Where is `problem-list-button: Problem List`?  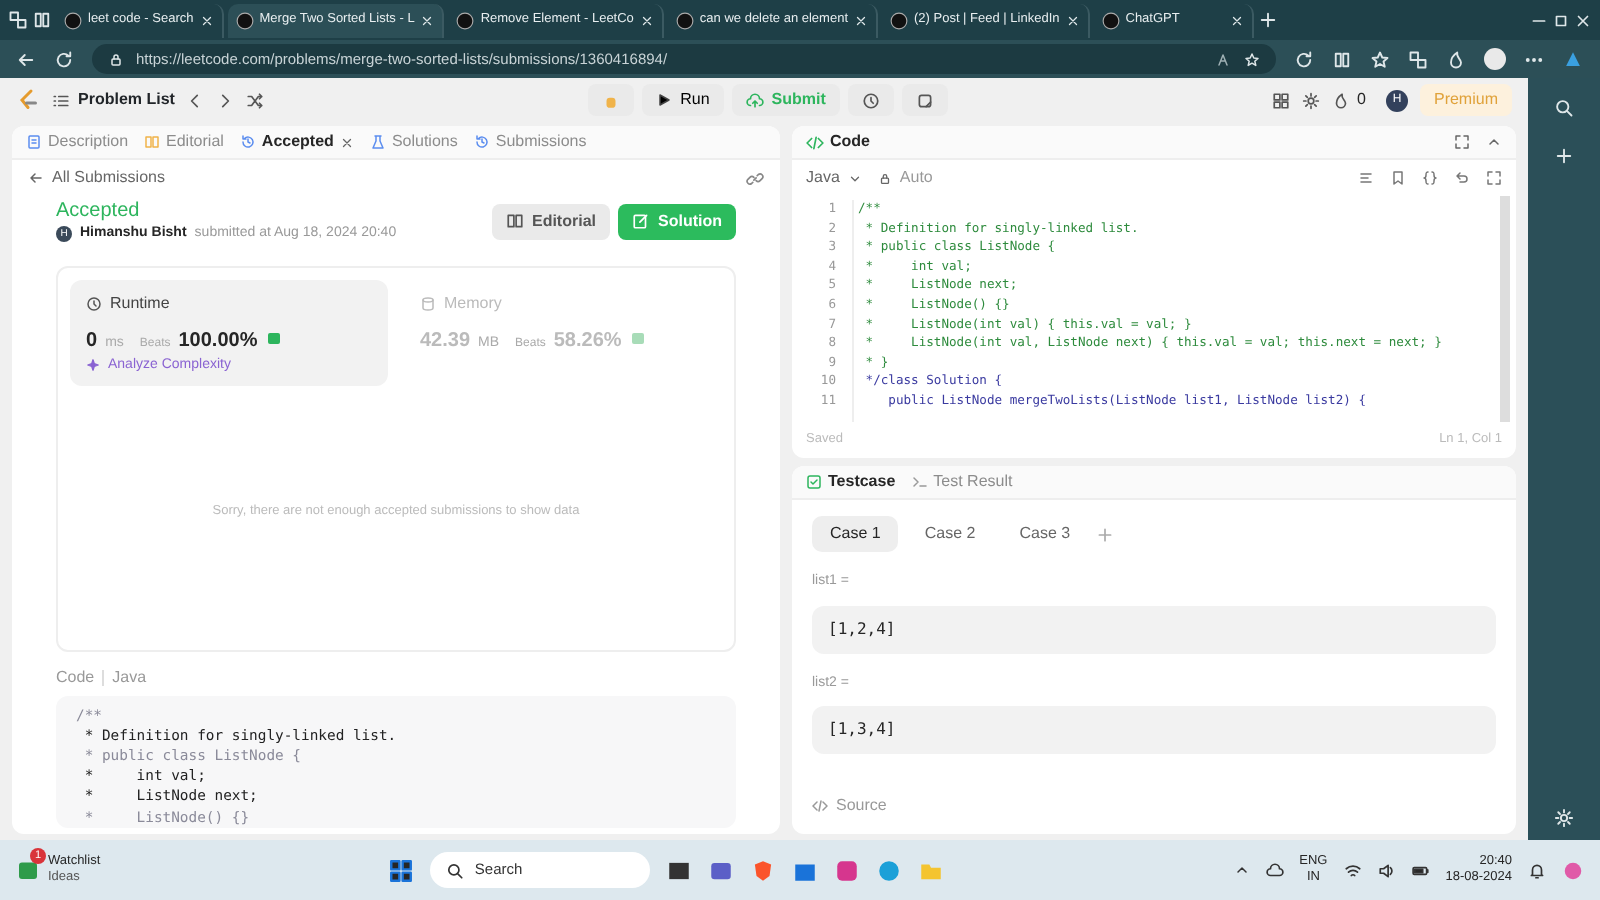 problem-list-button: Problem List is located at coordinates (113, 100).